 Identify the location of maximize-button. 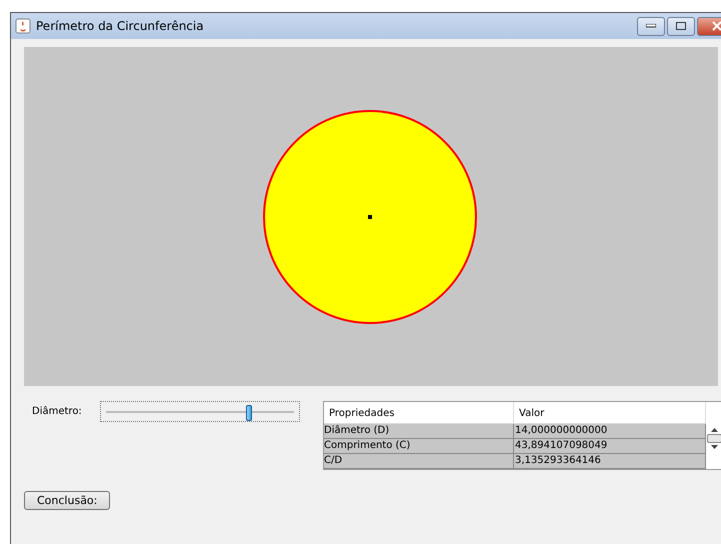
(681, 26).